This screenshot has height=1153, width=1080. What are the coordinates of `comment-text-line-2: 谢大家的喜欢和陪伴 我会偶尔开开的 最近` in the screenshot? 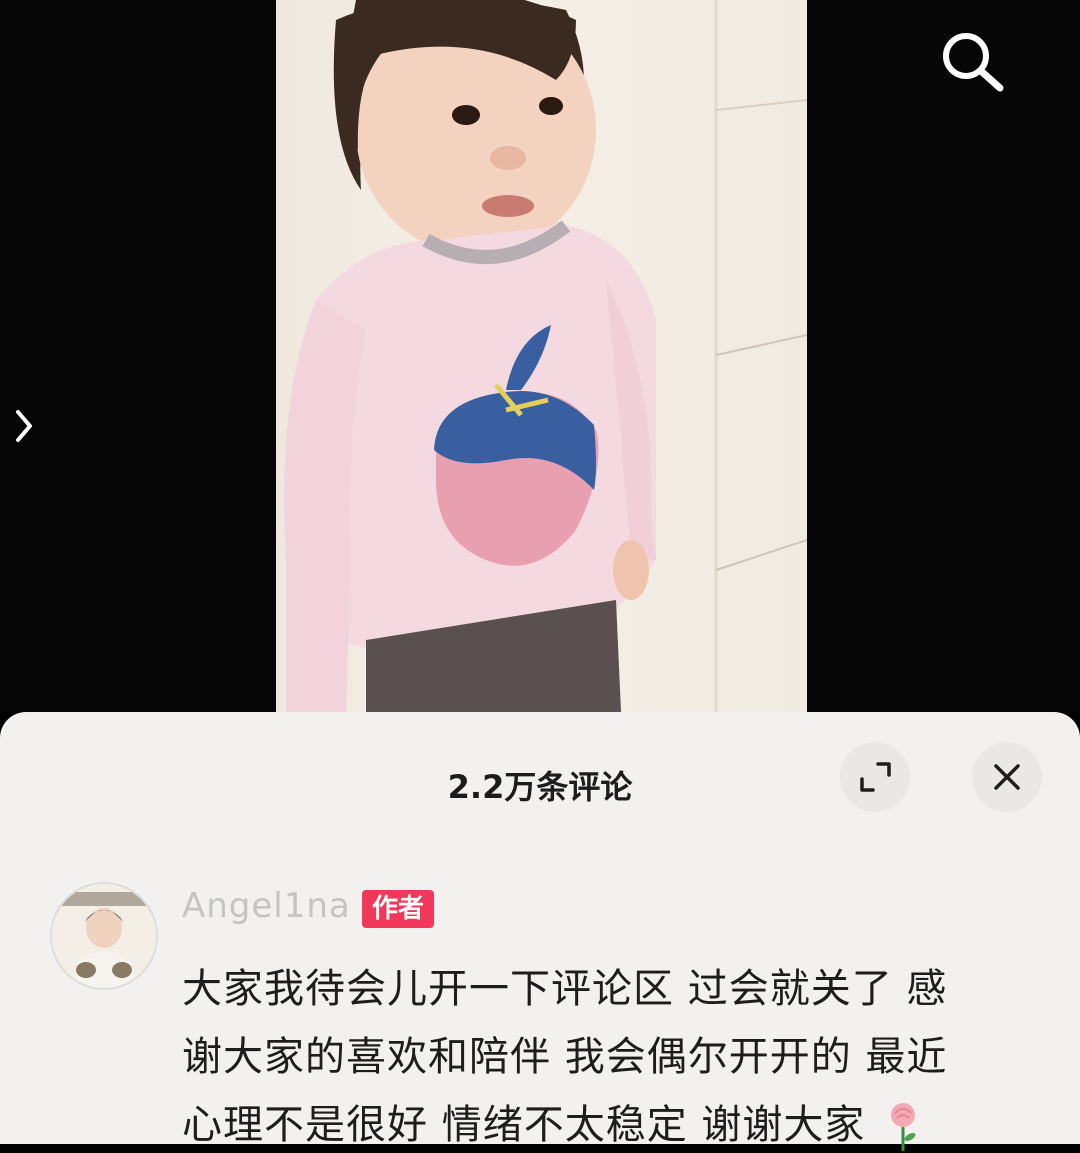 It's located at (565, 1057).